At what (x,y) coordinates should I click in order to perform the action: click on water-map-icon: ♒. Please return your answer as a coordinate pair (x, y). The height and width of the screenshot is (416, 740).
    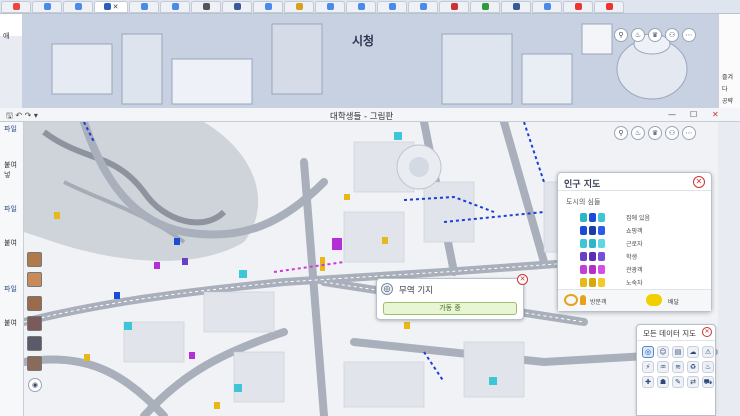
    Looking at the image, I should click on (663, 367).